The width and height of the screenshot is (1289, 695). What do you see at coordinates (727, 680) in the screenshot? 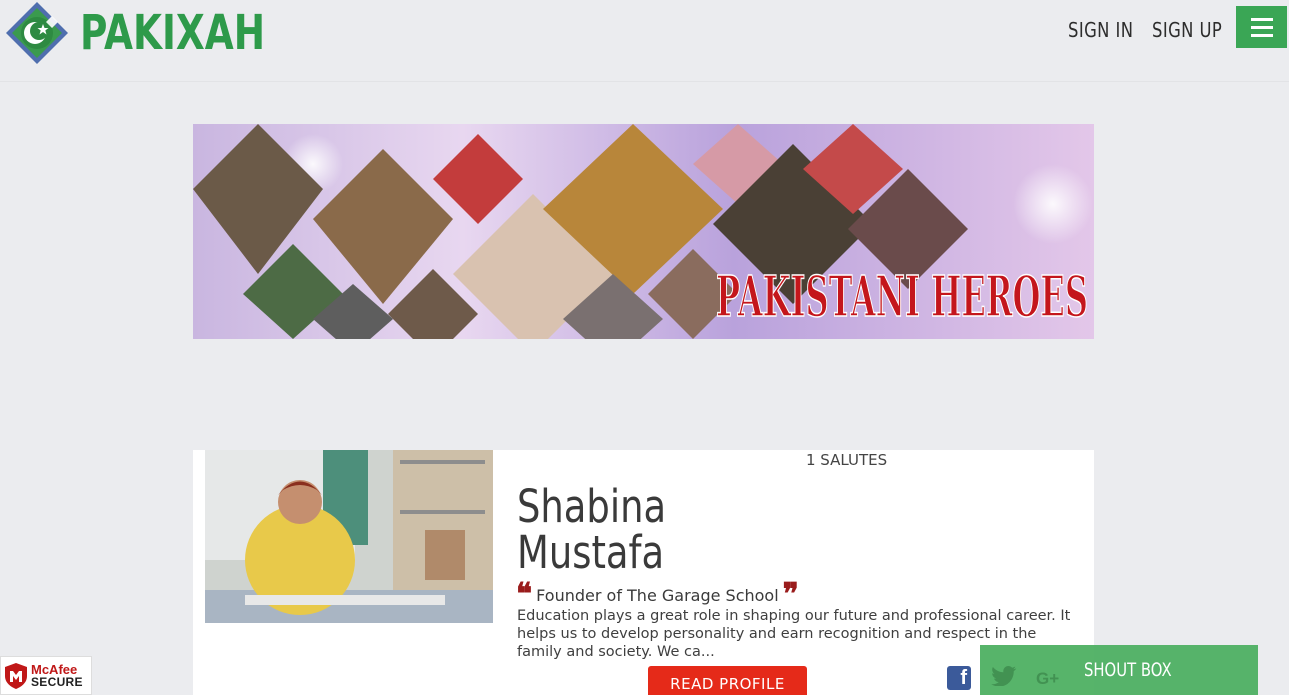
I see `read-profile-button: READ PROFILE` at bounding box center [727, 680].